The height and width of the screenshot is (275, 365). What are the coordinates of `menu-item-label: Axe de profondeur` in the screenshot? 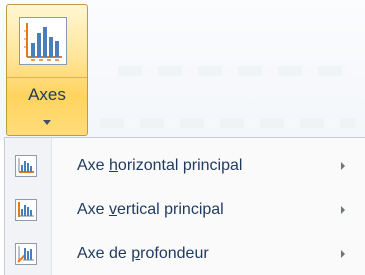 It's located at (143, 253).